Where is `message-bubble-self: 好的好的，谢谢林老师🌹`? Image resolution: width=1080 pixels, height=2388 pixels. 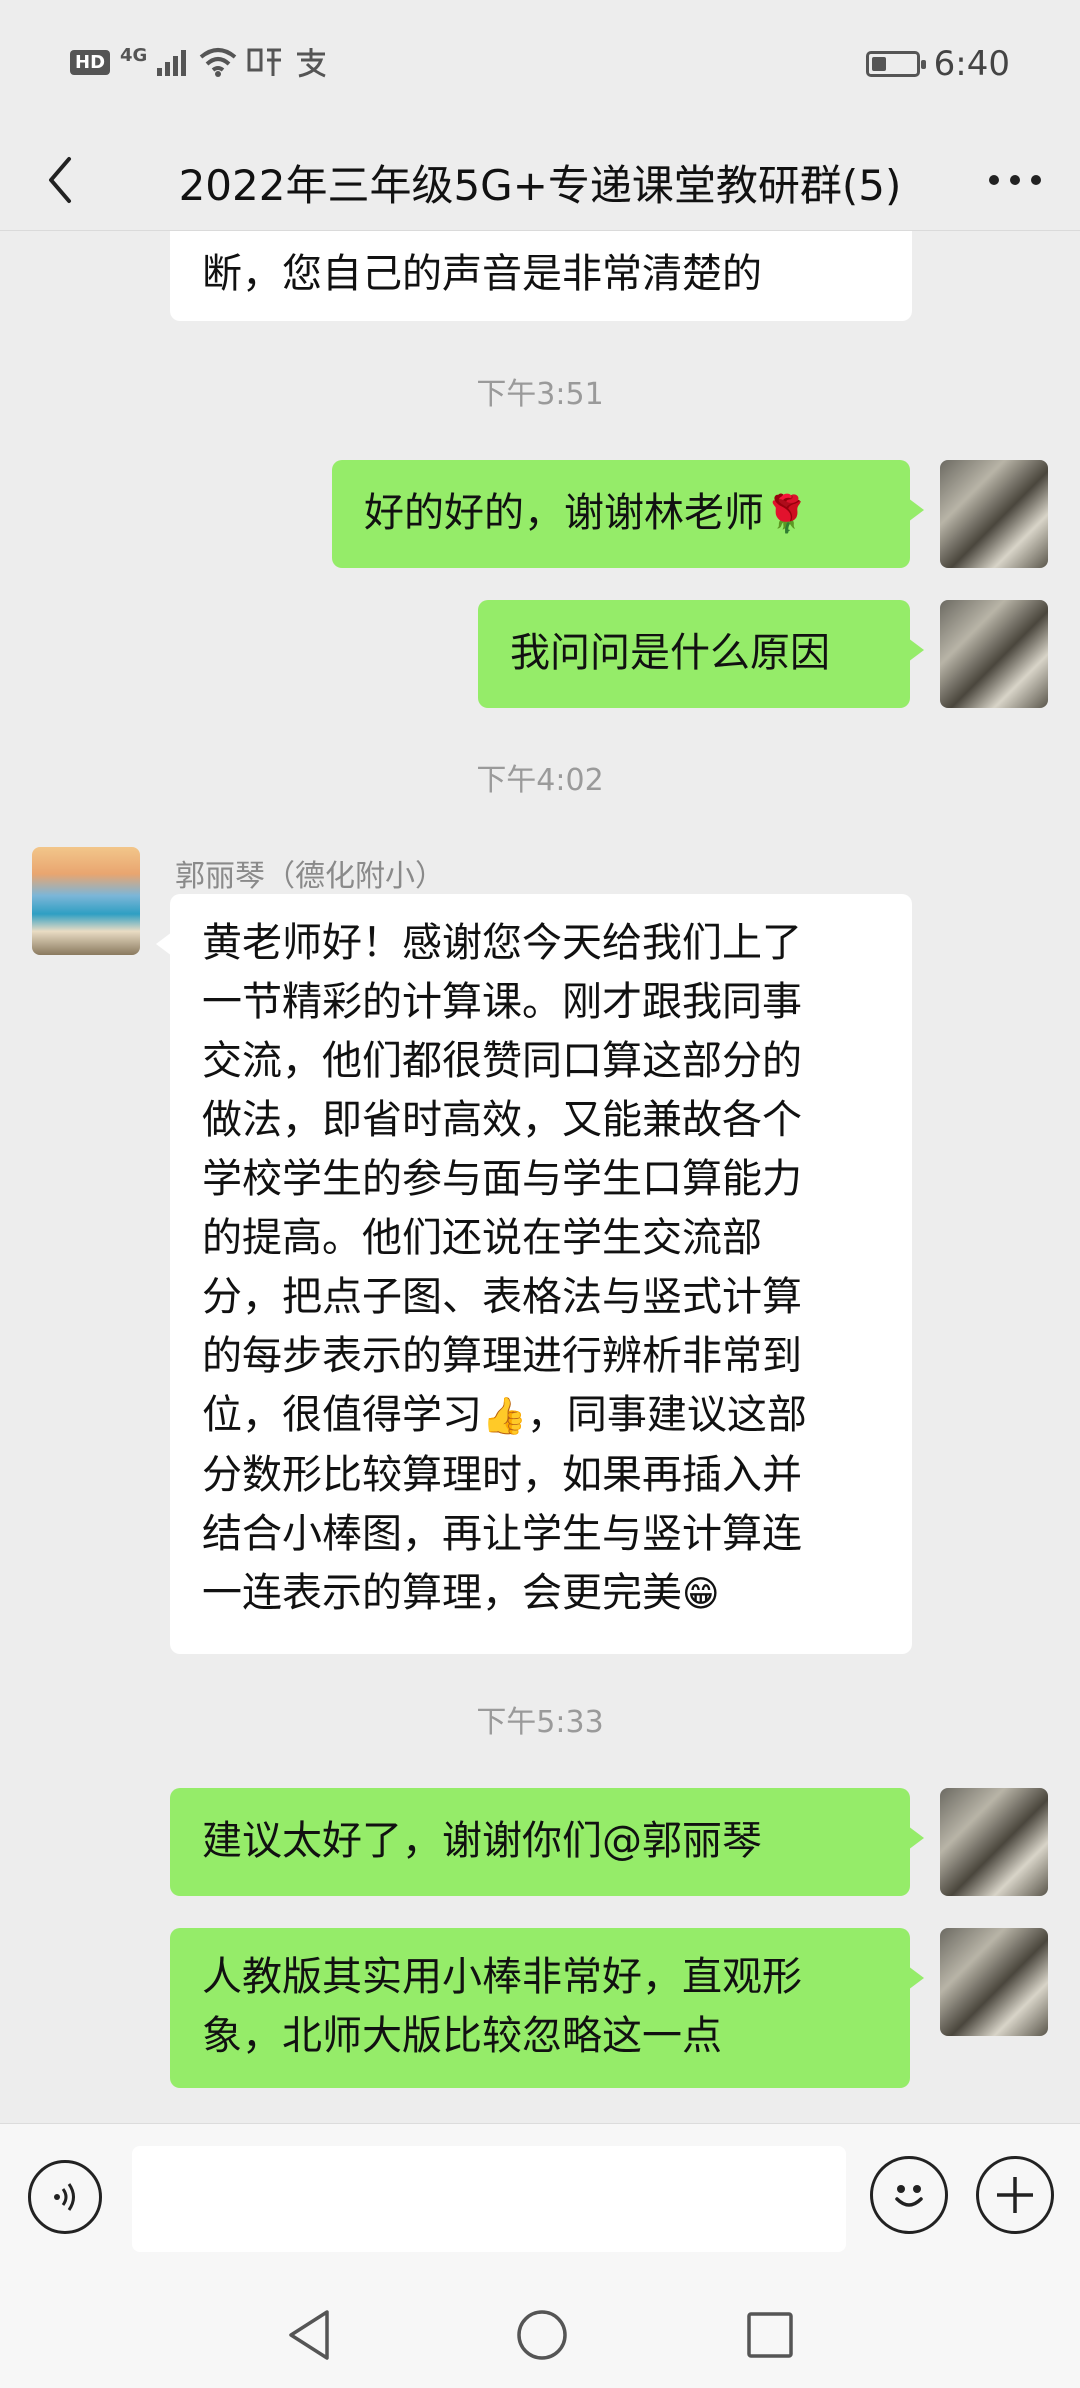 message-bubble-self: 好的好的，谢谢林老师🌹 is located at coordinates (628, 514).